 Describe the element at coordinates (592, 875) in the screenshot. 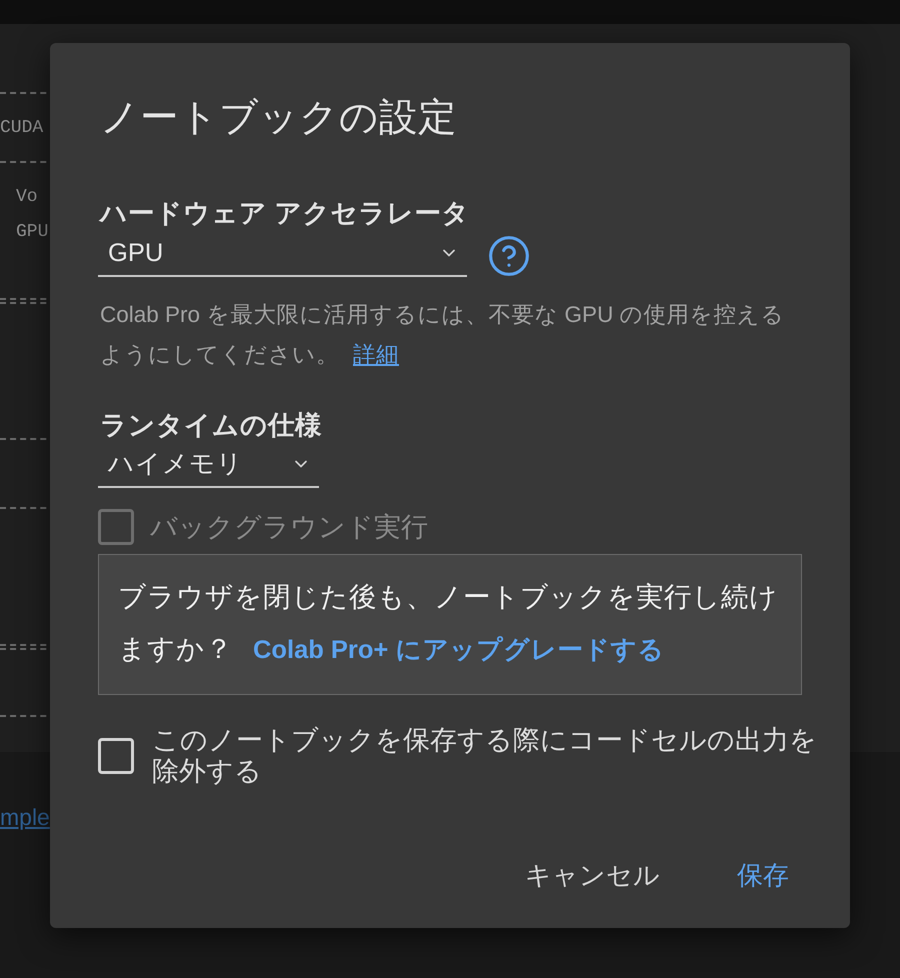

I see `cancel-button: キャンセル` at that location.